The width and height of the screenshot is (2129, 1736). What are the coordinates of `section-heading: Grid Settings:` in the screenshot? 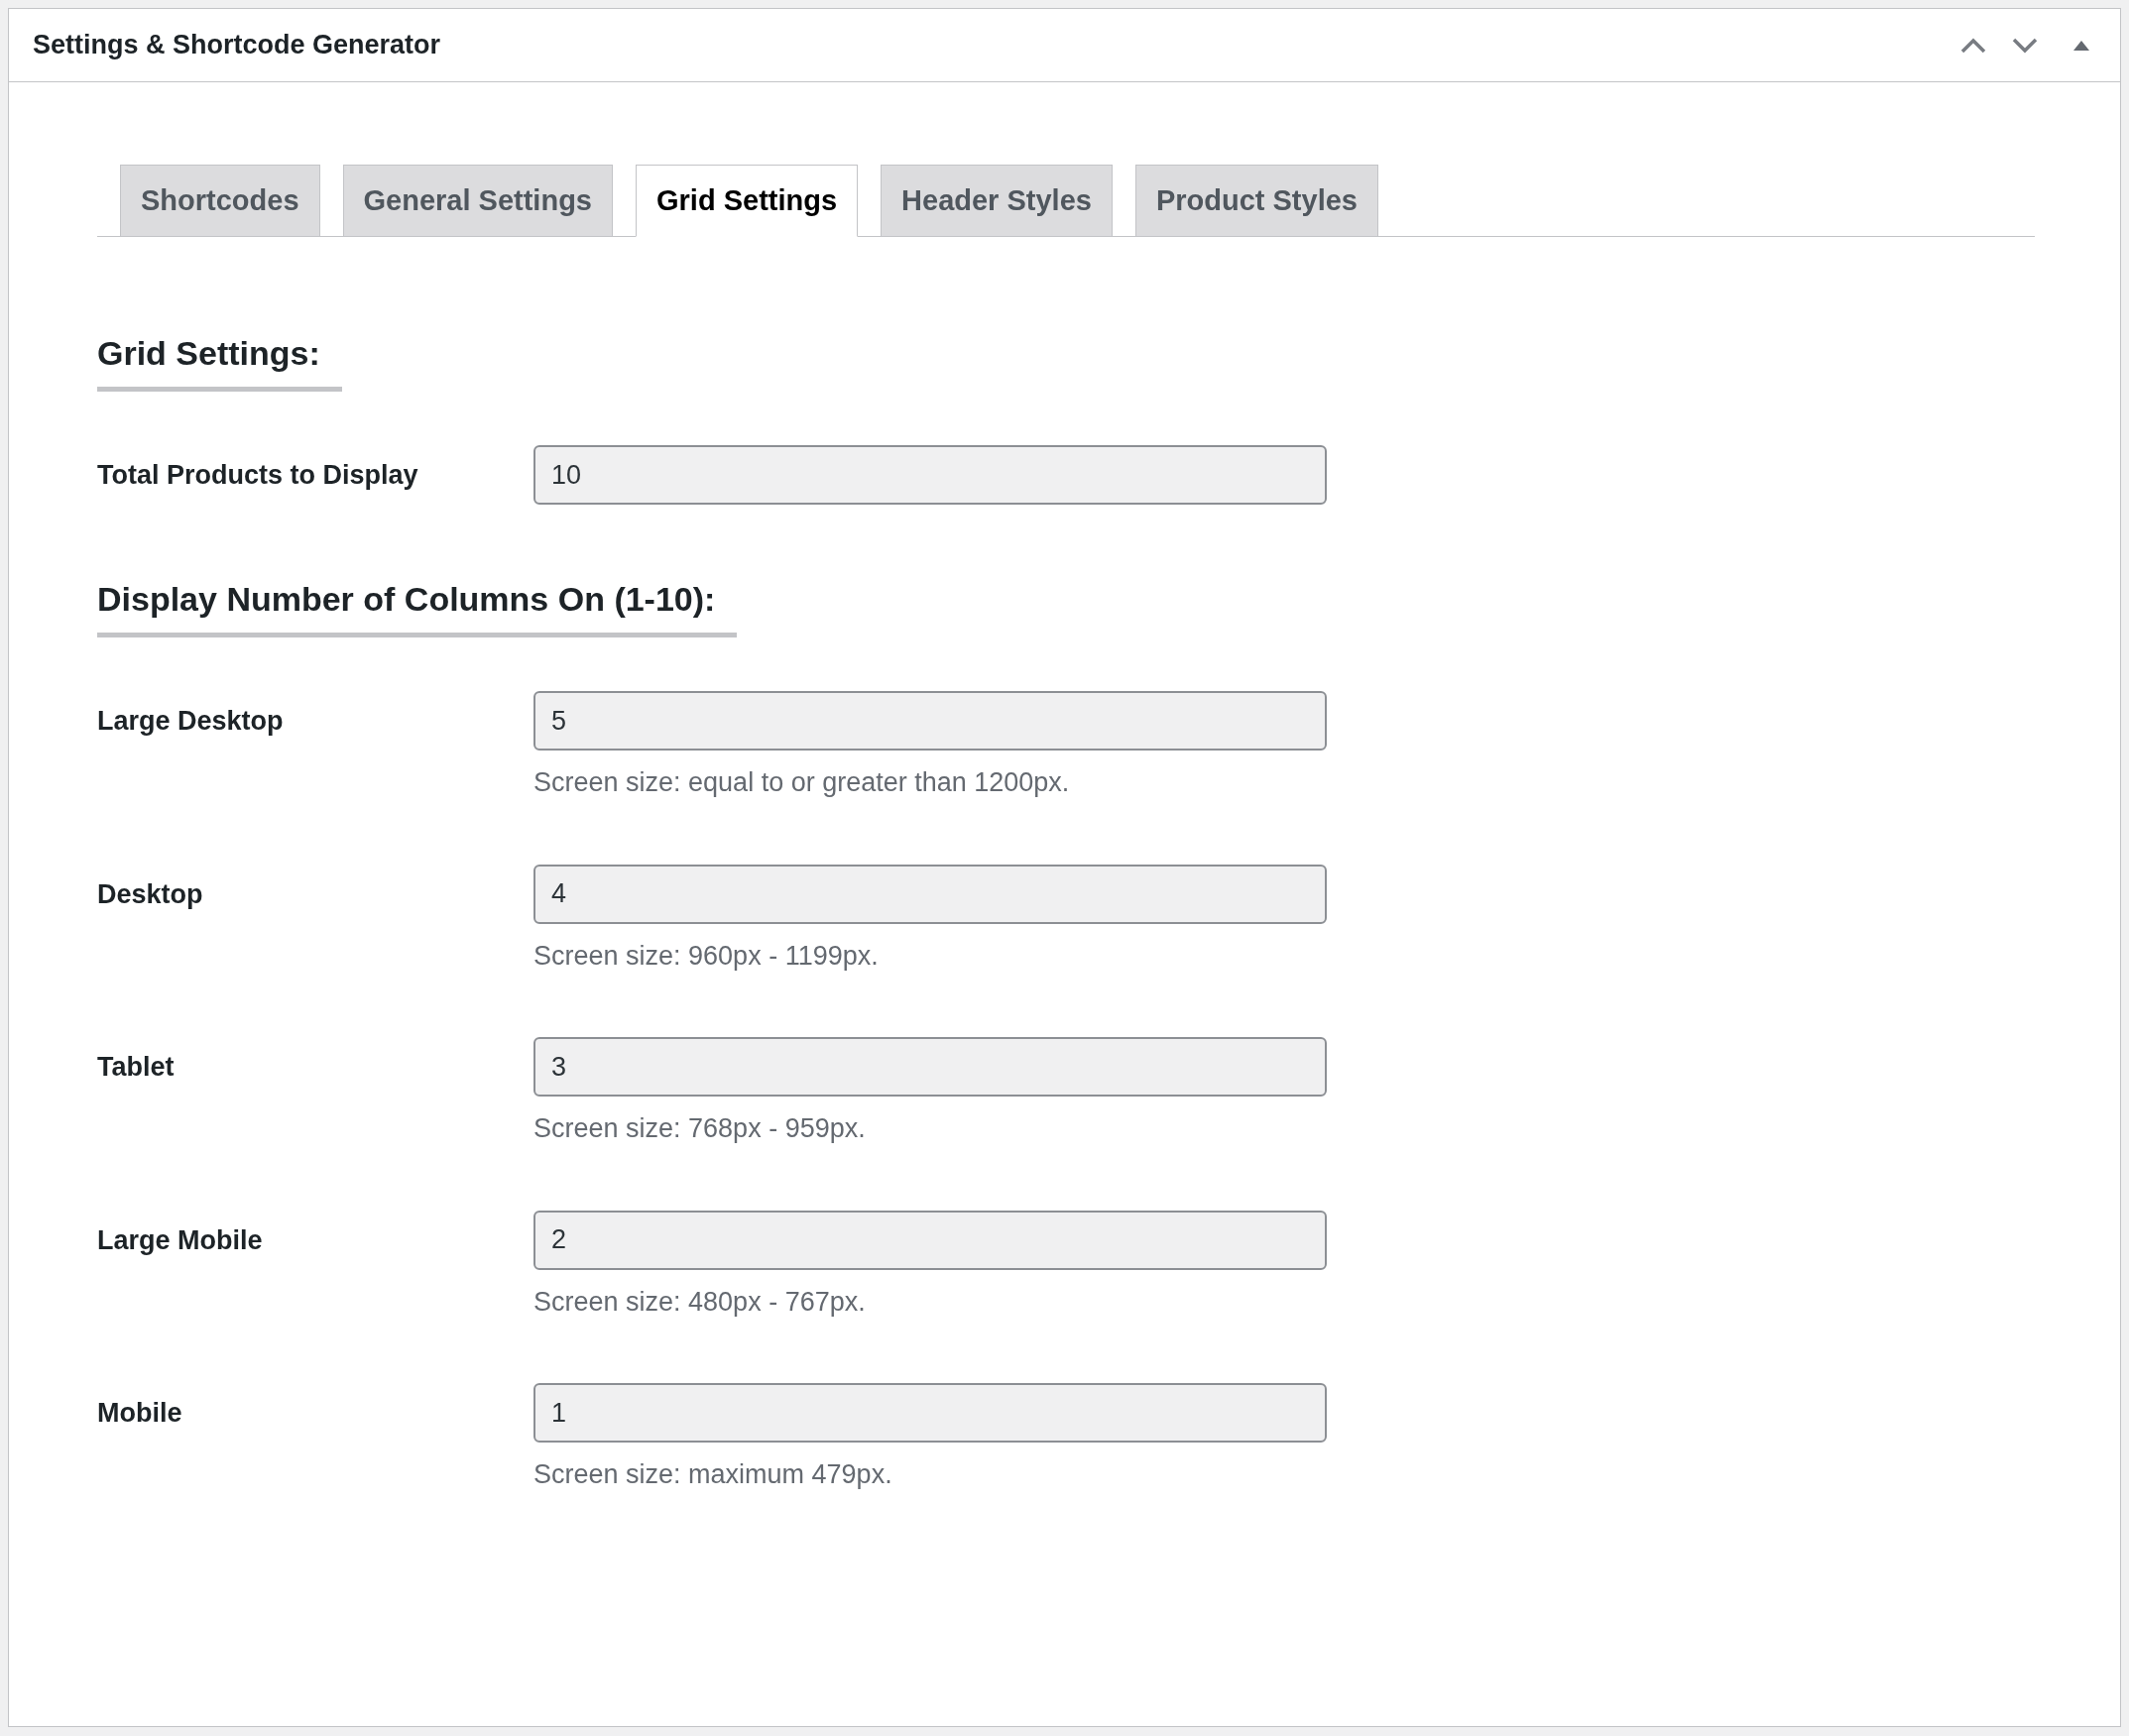 It's located at (219, 360).